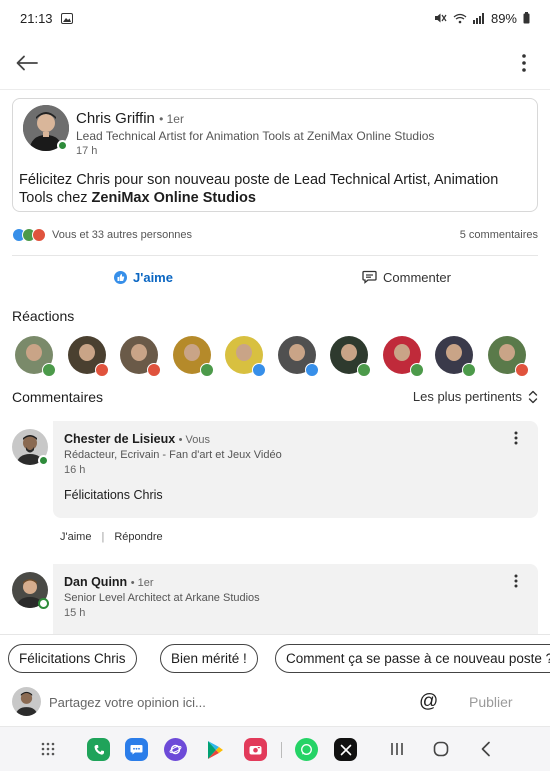 Image resolution: width=550 pixels, height=771 pixels. Describe the element at coordinates (87, 151) in the screenshot. I see `post-time: 17 h` at that location.